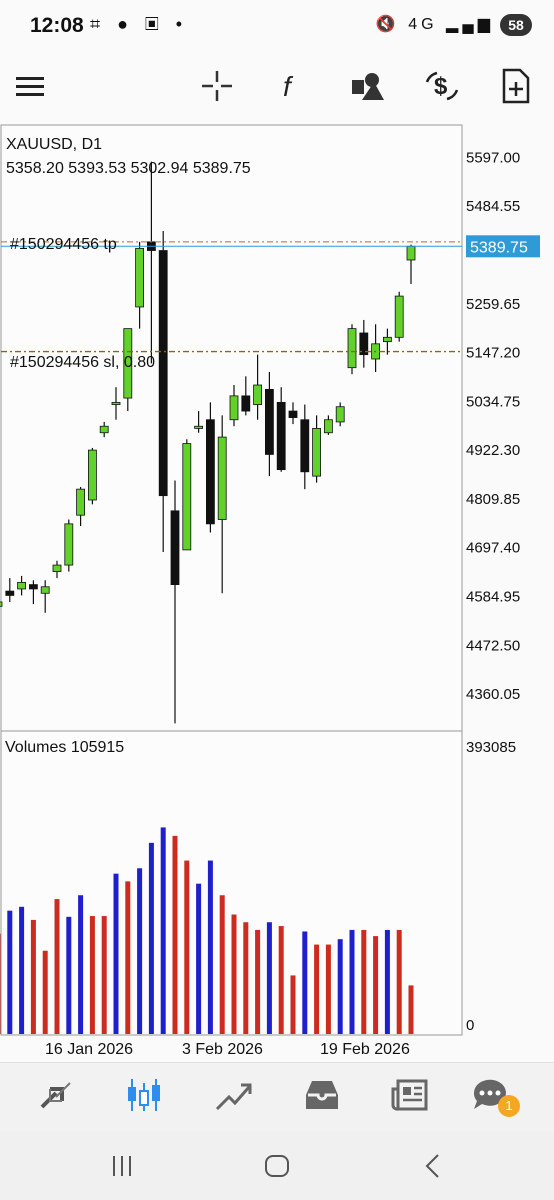 This screenshot has height=1200, width=554. I want to click on price-tick: 5034.75, so click(493, 401).